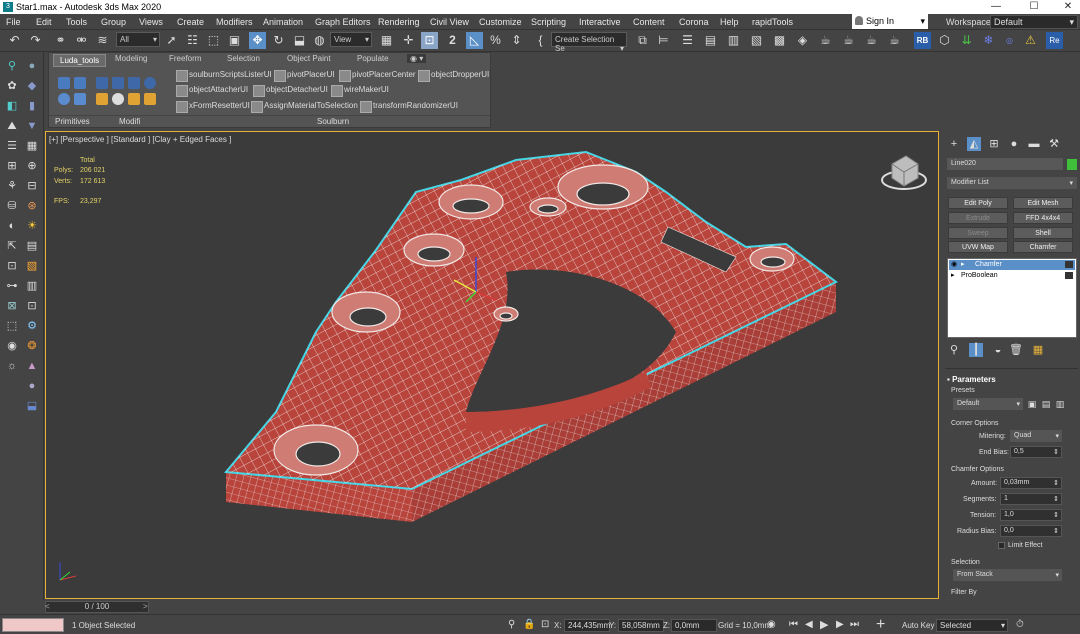  I want to click on select-manipulate-icon: ✛, so click(408, 40).